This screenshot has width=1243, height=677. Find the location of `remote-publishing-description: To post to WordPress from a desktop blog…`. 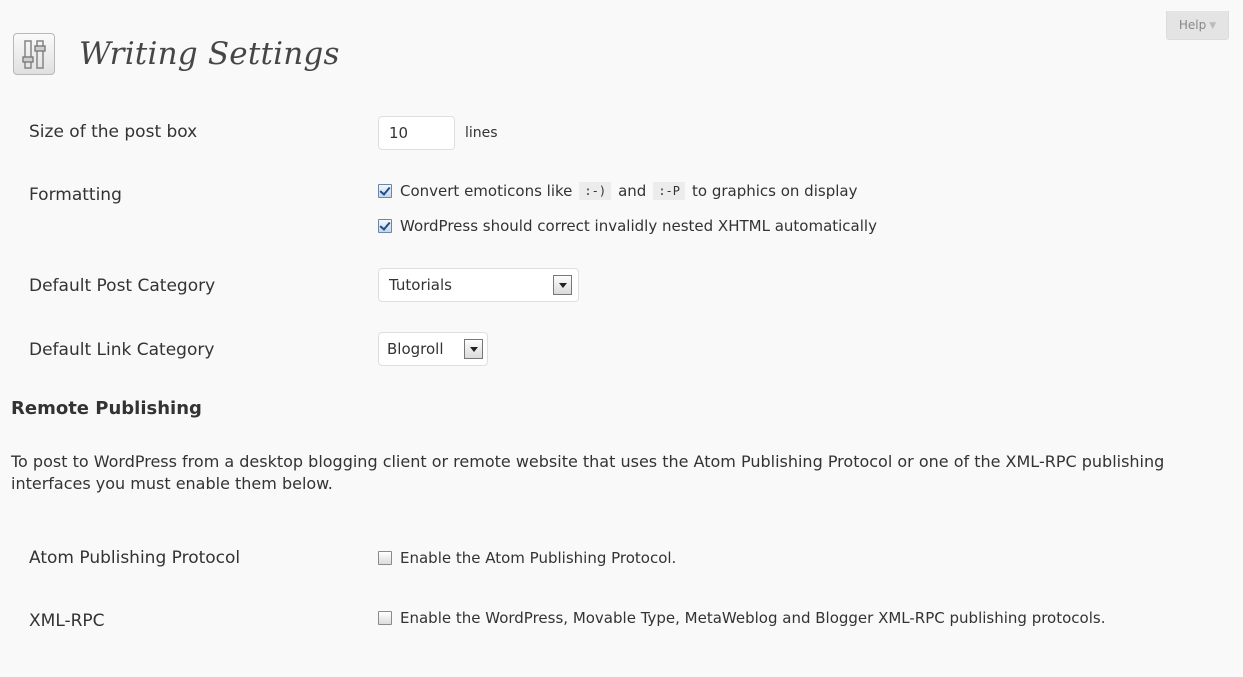

remote-publishing-description: To post to WordPress from a desktop blog… is located at coordinates (588, 472).